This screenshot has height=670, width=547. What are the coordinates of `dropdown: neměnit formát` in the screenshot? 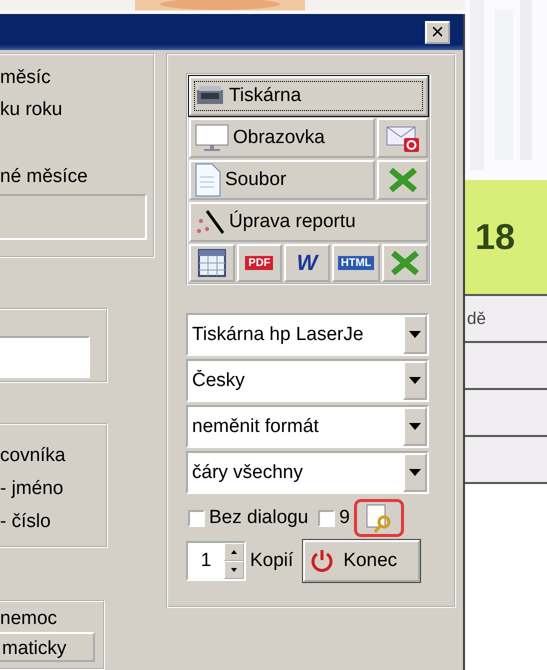 It's located at (307, 426).